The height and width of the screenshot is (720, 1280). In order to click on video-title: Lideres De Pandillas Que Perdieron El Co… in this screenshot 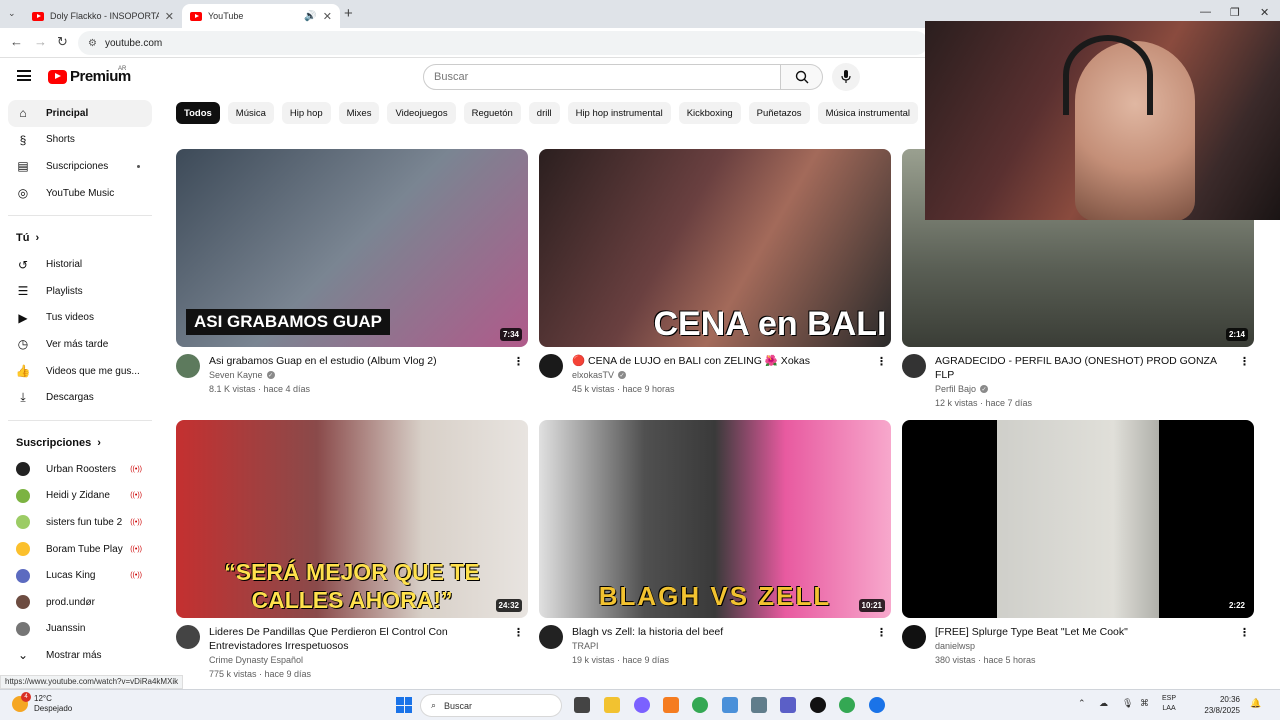, I will do `click(368, 639)`.